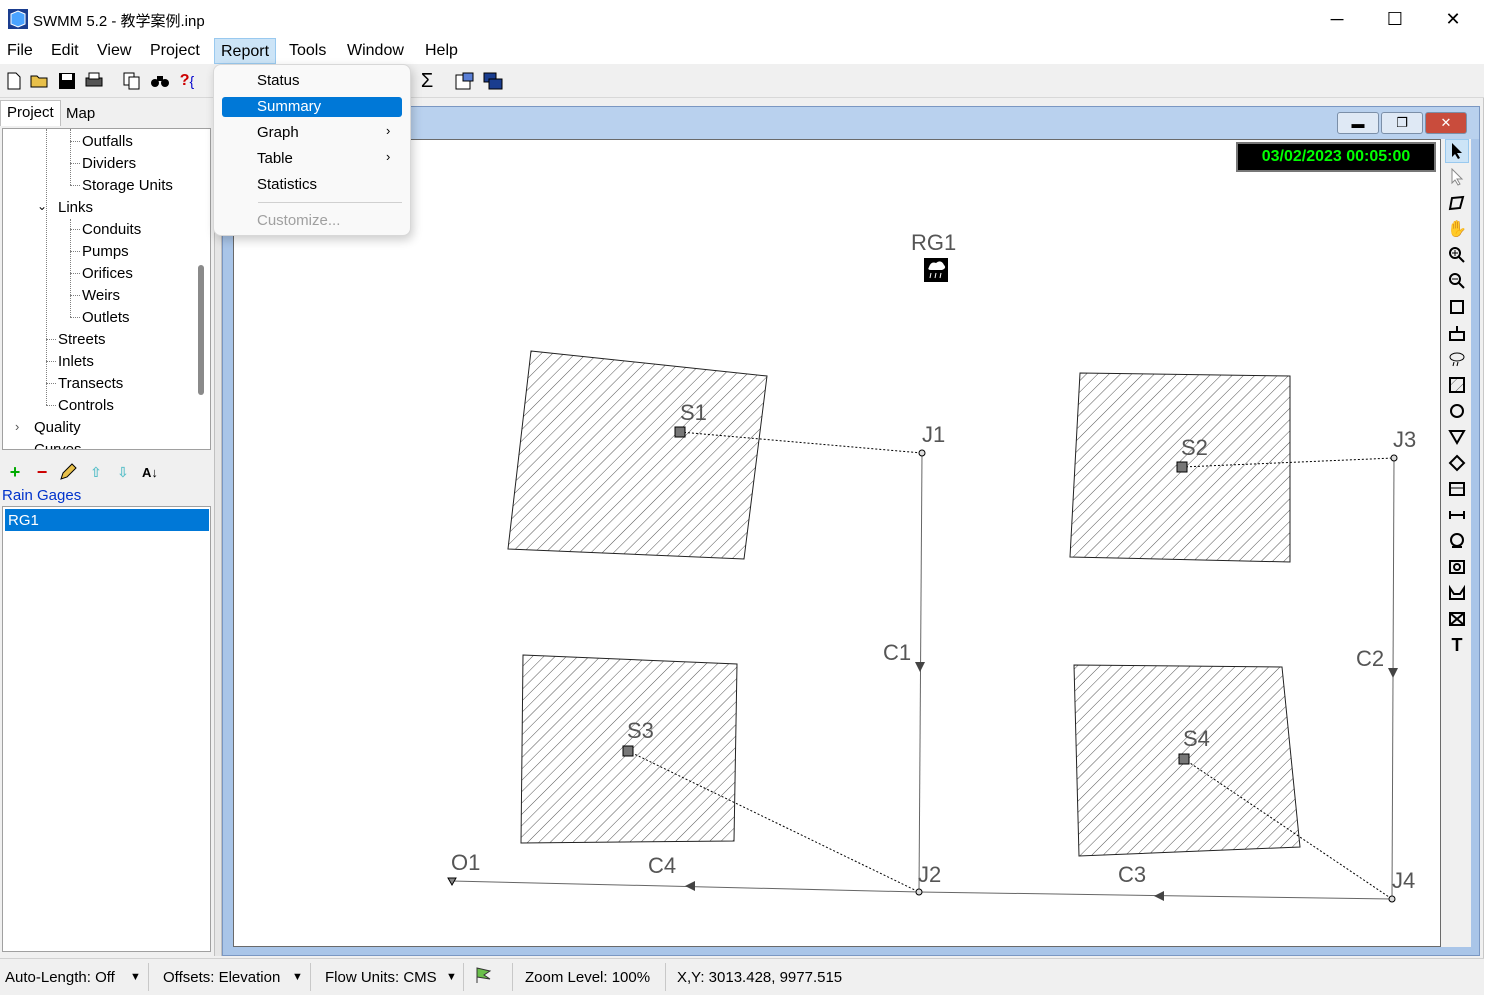 The height and width of the screenshot is (1002, 1493). I want to click on subcatchment-s2-centroid, so click(1182, 467).